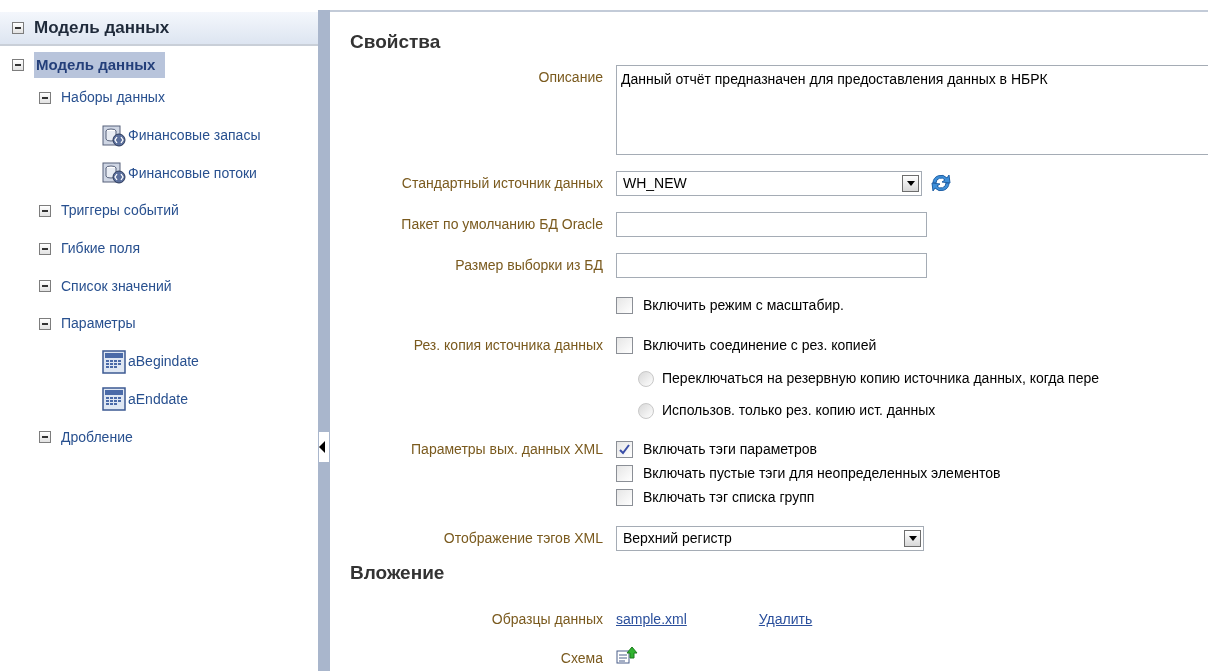  I want to click on field-label: Отображение тэгов XML, so click(523, 538).